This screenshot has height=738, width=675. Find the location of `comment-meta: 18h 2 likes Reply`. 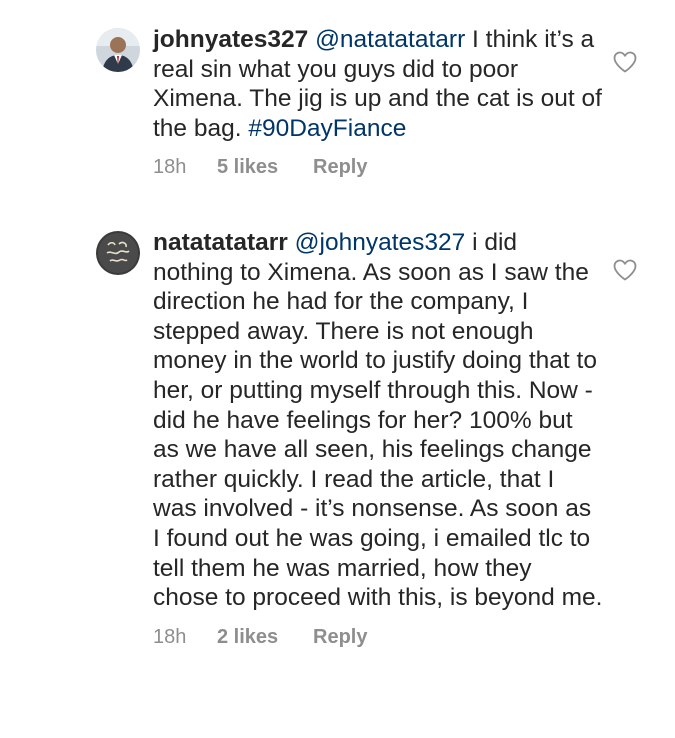

comment-meta: 18h 2 likes Reply is located at coordinates (378, 637).